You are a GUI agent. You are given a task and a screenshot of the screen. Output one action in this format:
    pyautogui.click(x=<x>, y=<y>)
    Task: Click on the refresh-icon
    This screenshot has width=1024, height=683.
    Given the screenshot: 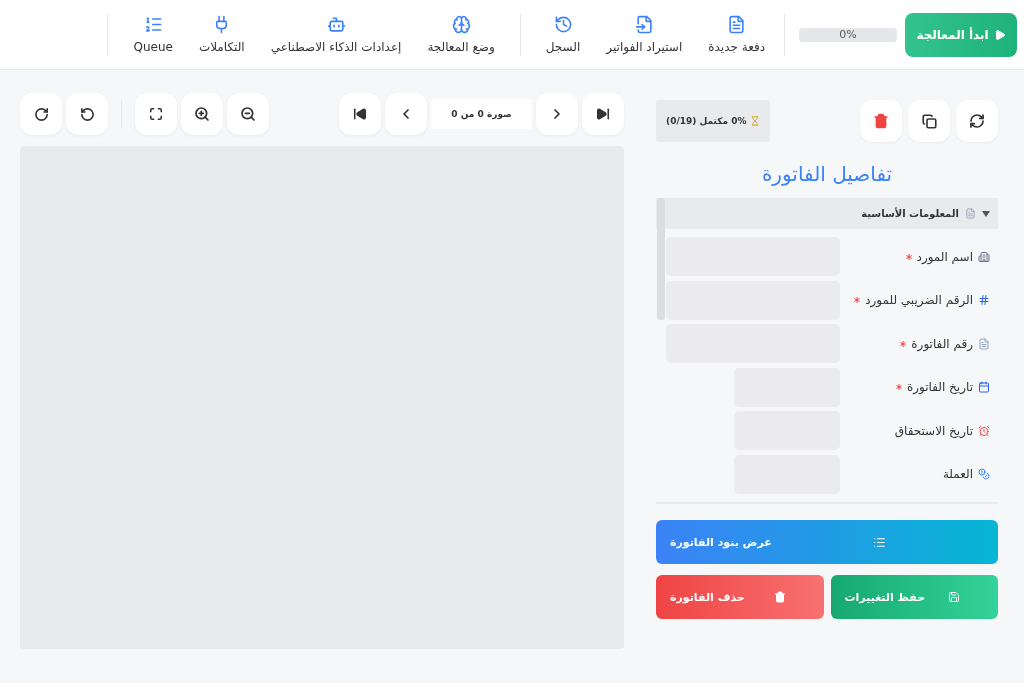 What is the action you would take?
    pyautogui.click(x=977, y=121)
    